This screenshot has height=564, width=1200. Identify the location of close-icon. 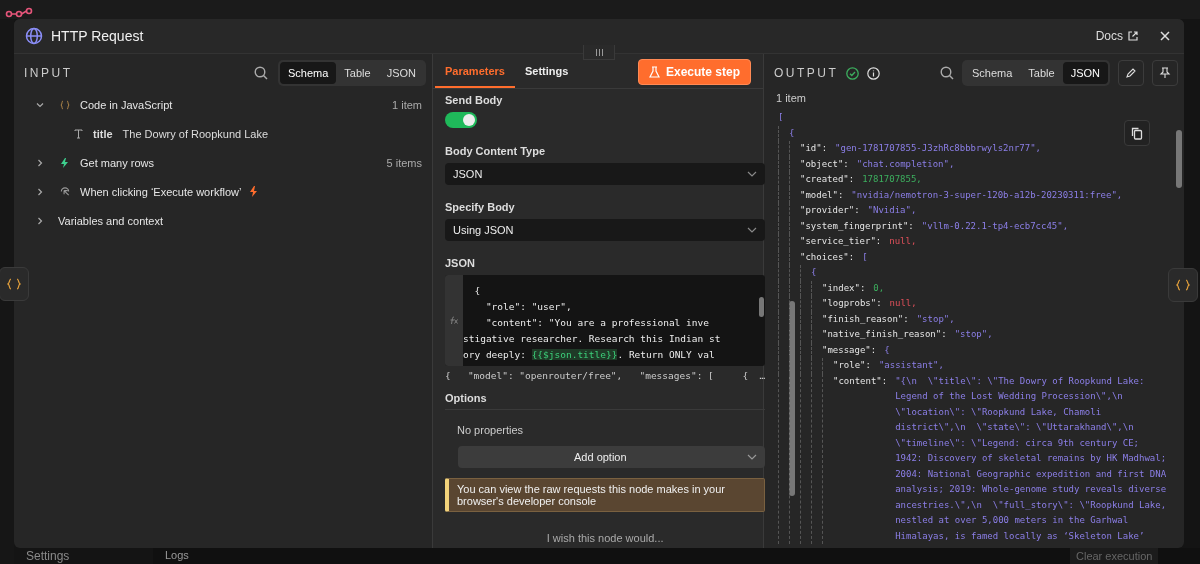
(1165, 36).